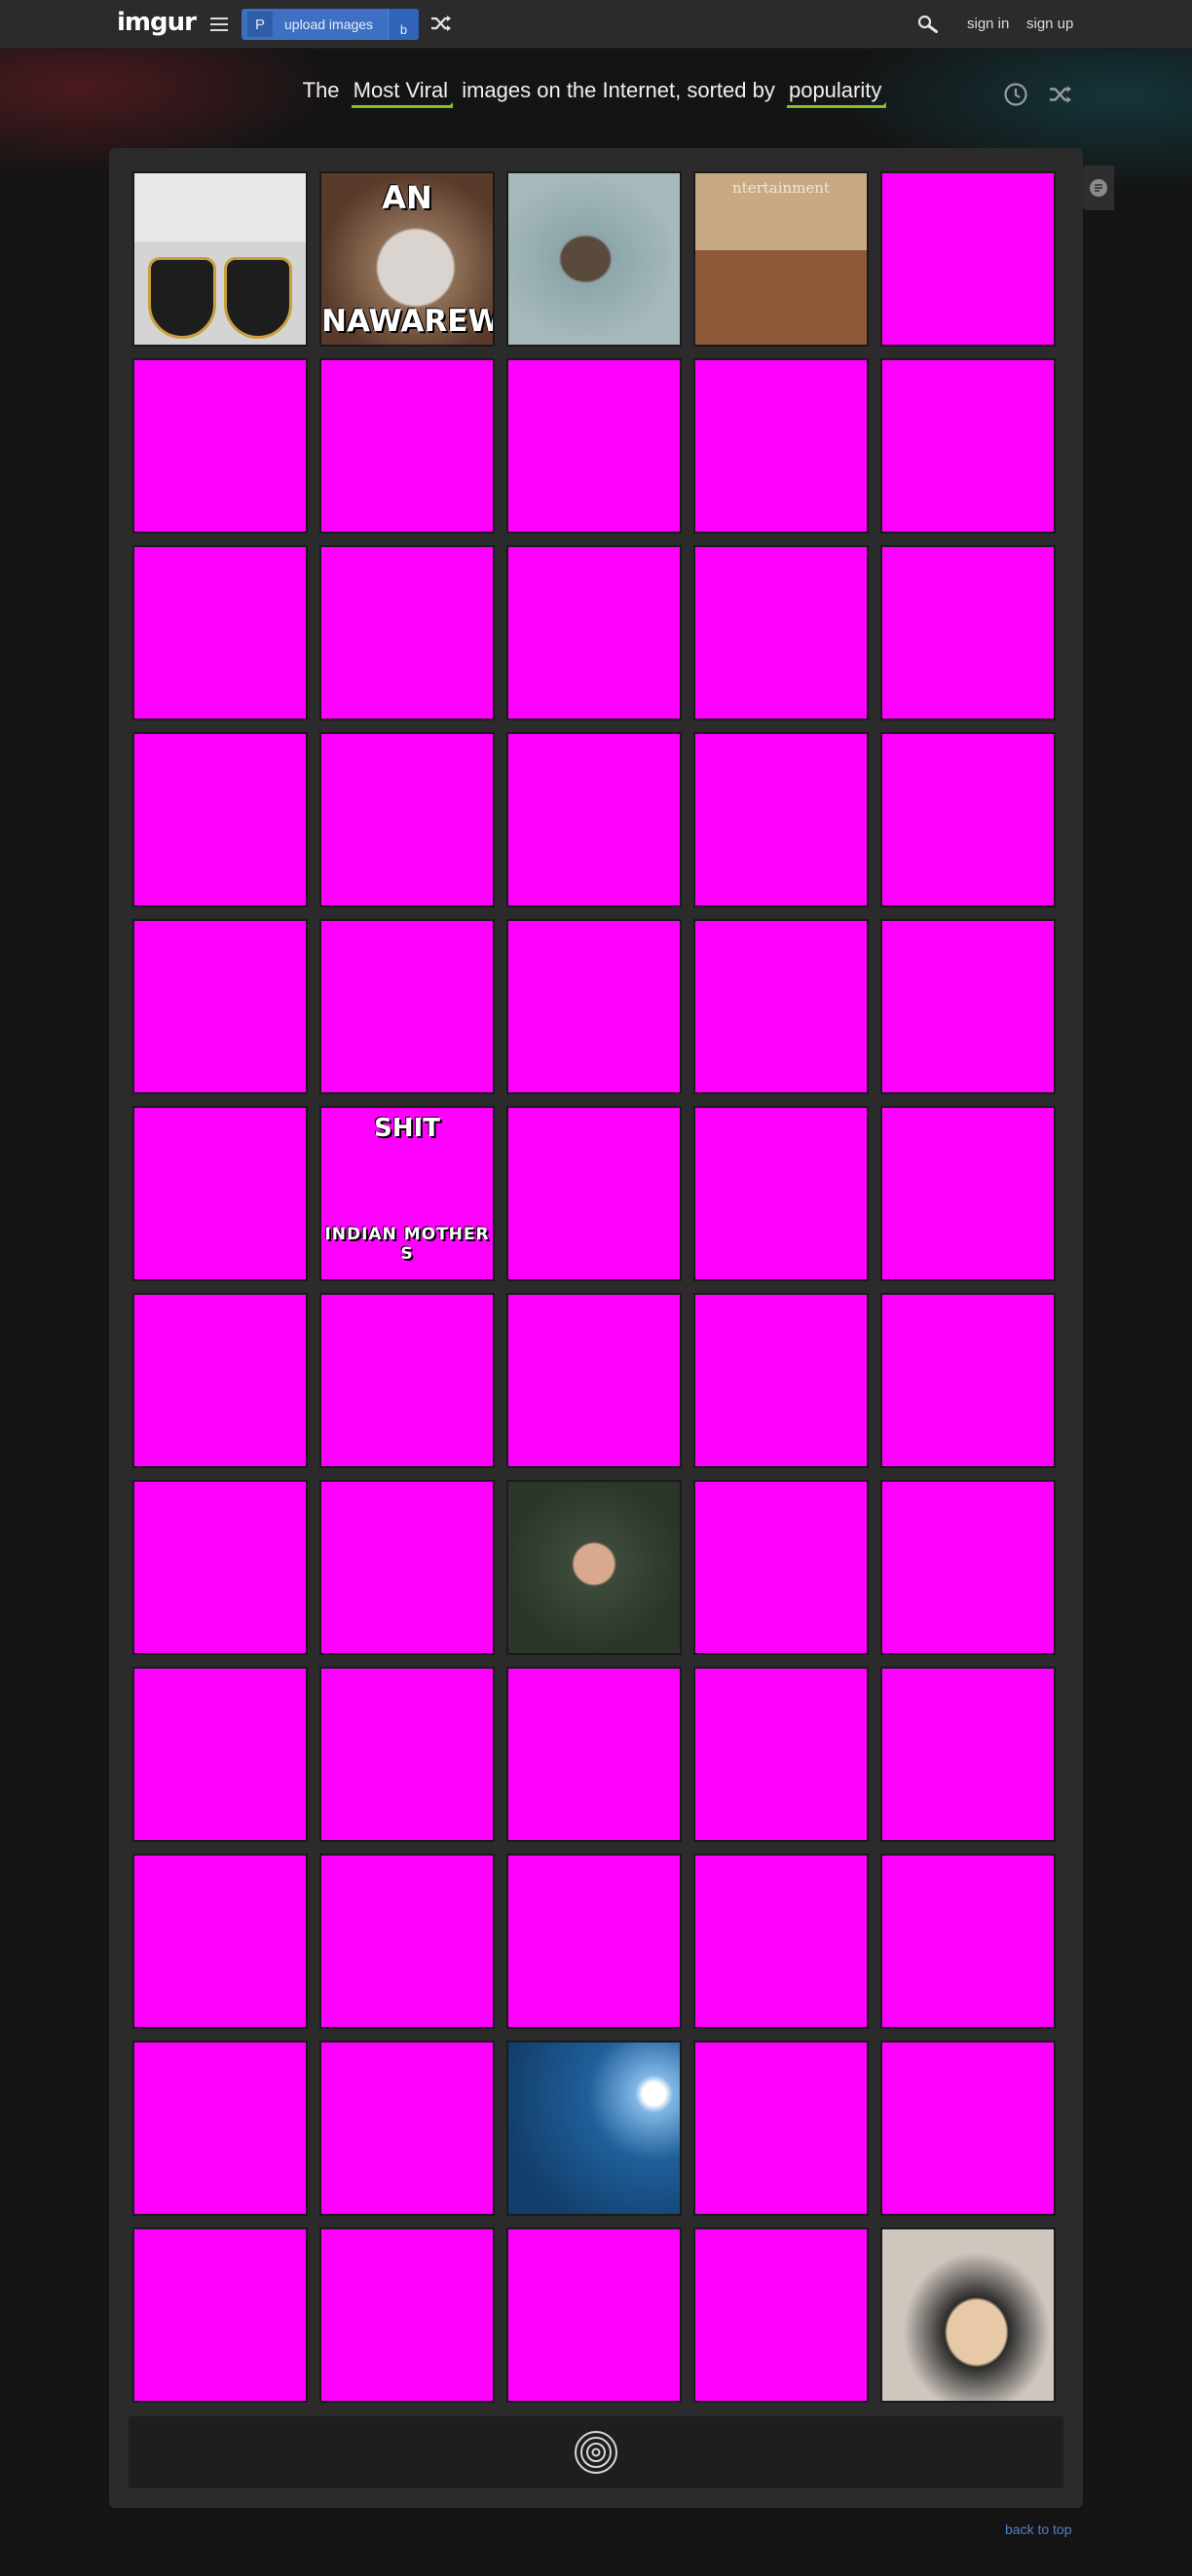  I want to click on thumbnail-caption: AN, so click(407, 197).